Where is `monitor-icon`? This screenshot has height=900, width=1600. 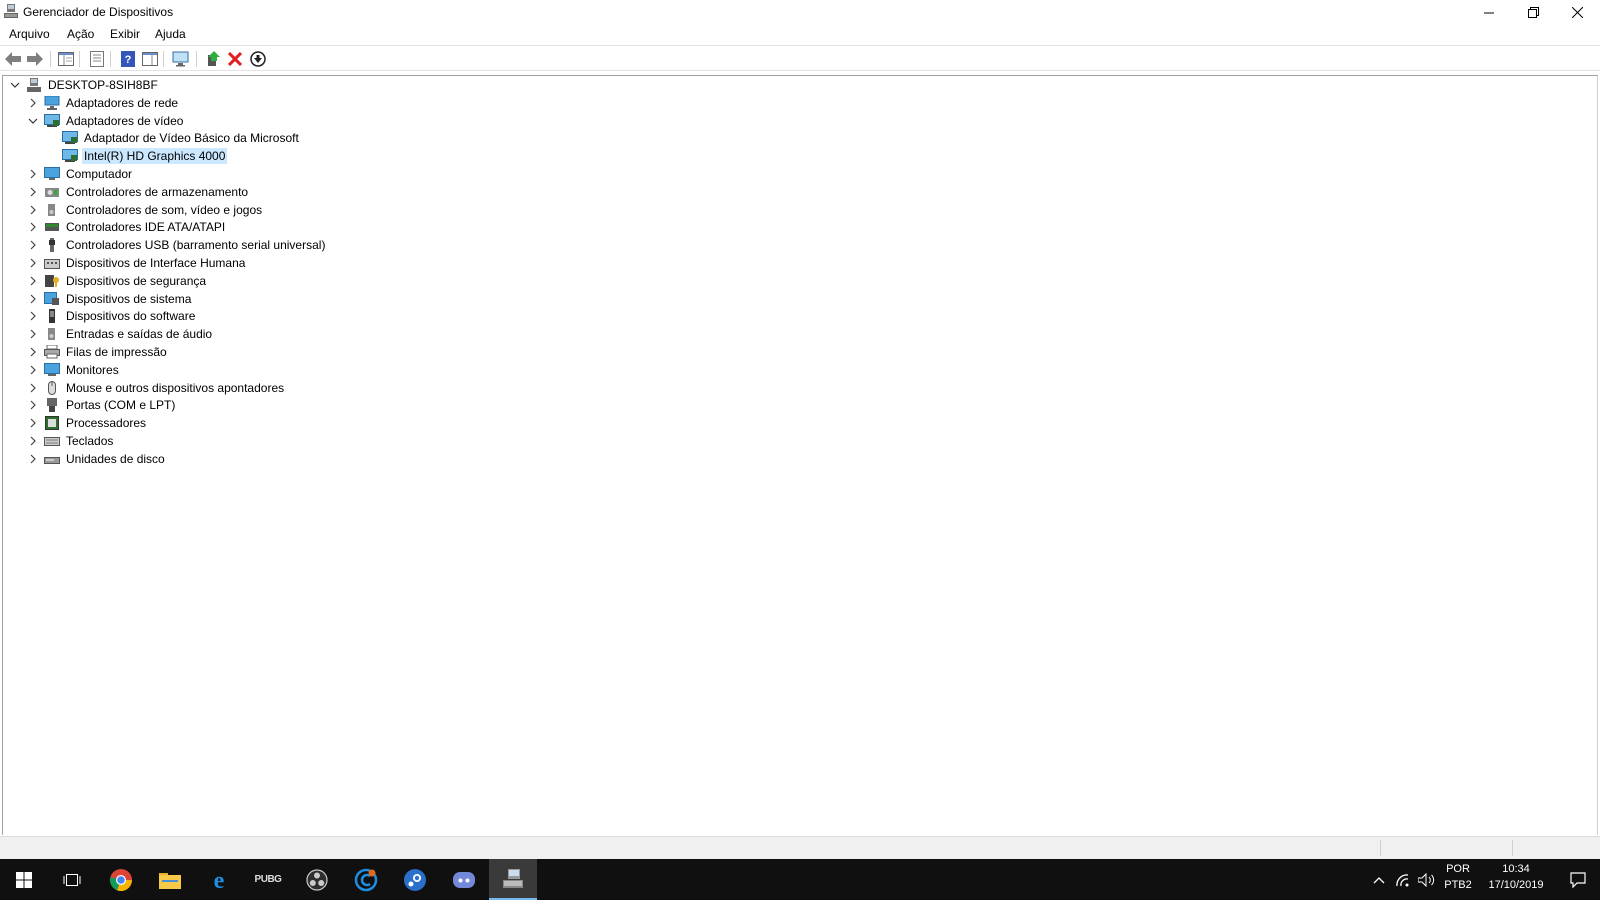
monitor-icon is located at coordinates (52, 370).